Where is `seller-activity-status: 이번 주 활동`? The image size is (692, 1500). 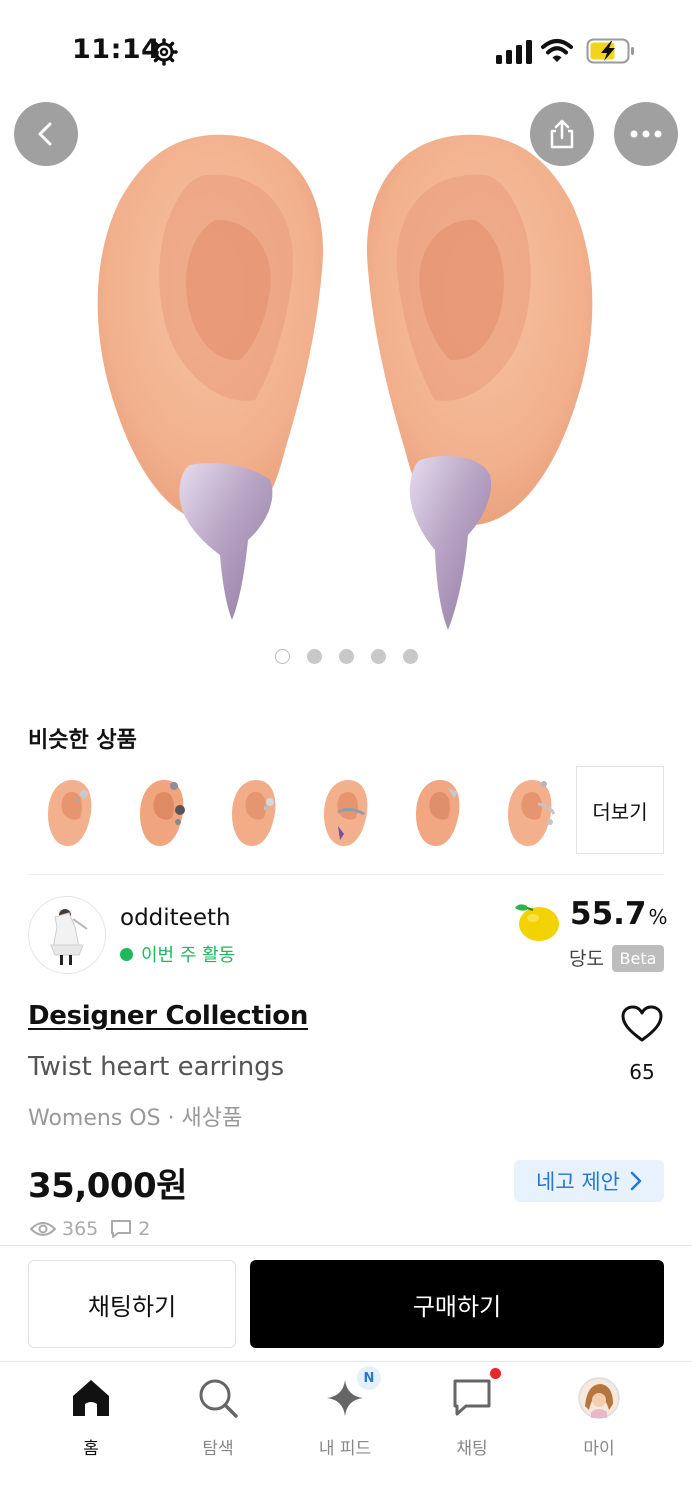 seller-activity-status: 이번 주 활동 is located at coordinates (177, 954).